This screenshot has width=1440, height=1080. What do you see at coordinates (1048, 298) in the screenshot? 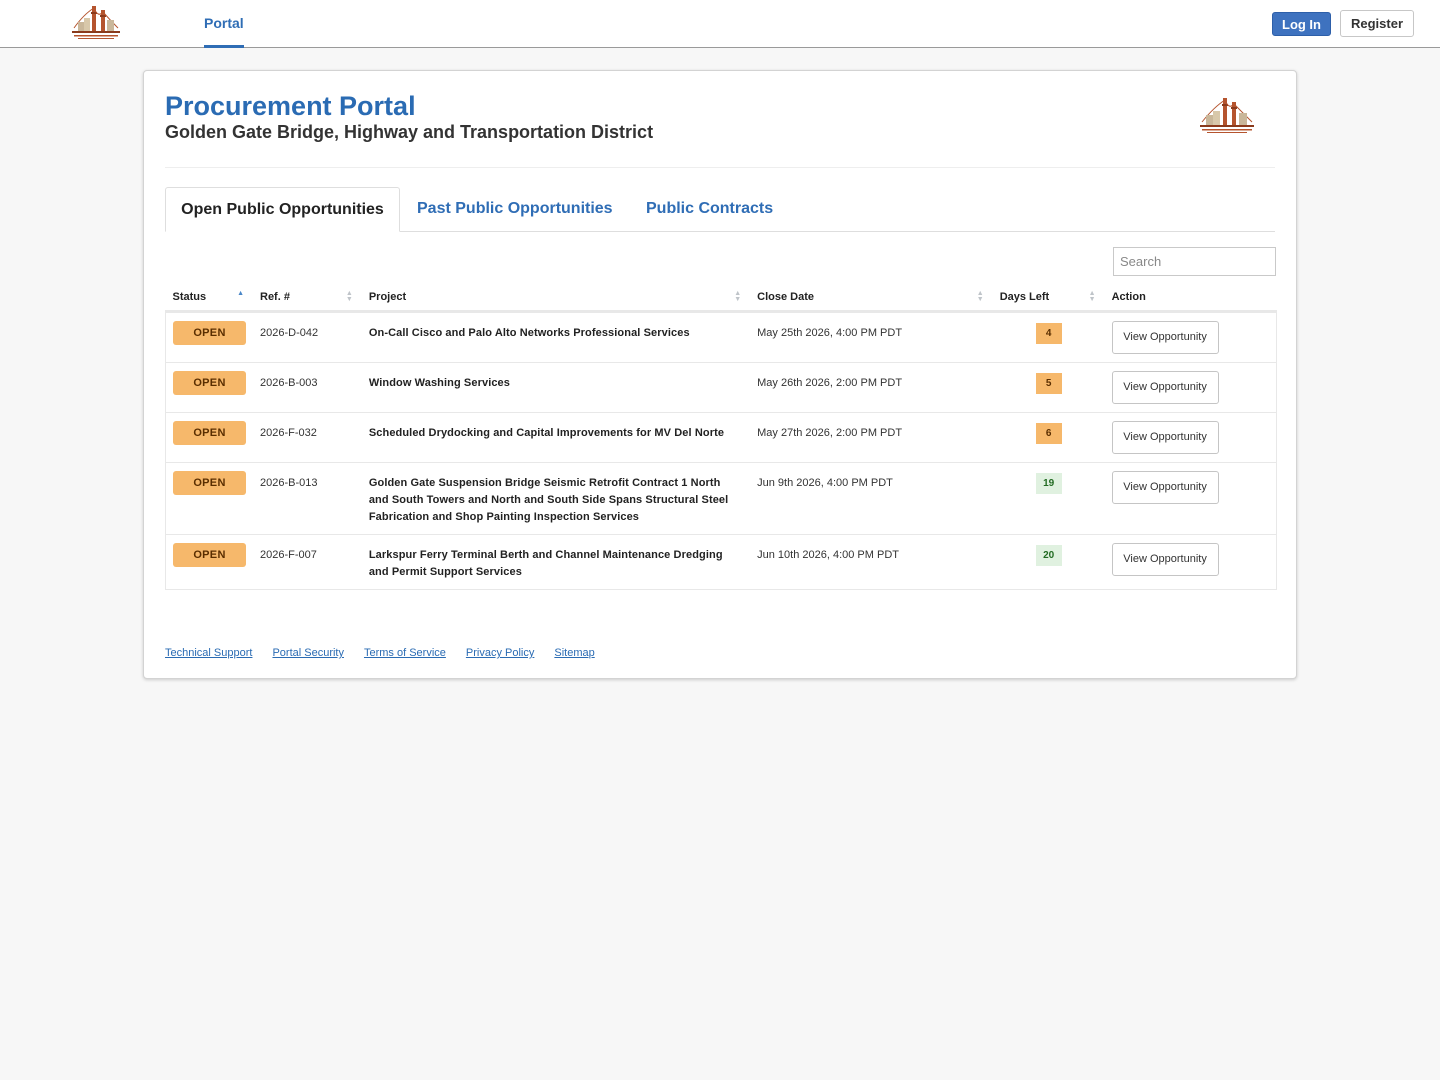
I see `column-header-days-left: Days Left ▲ ▼` at bounding box center [1048, 298].